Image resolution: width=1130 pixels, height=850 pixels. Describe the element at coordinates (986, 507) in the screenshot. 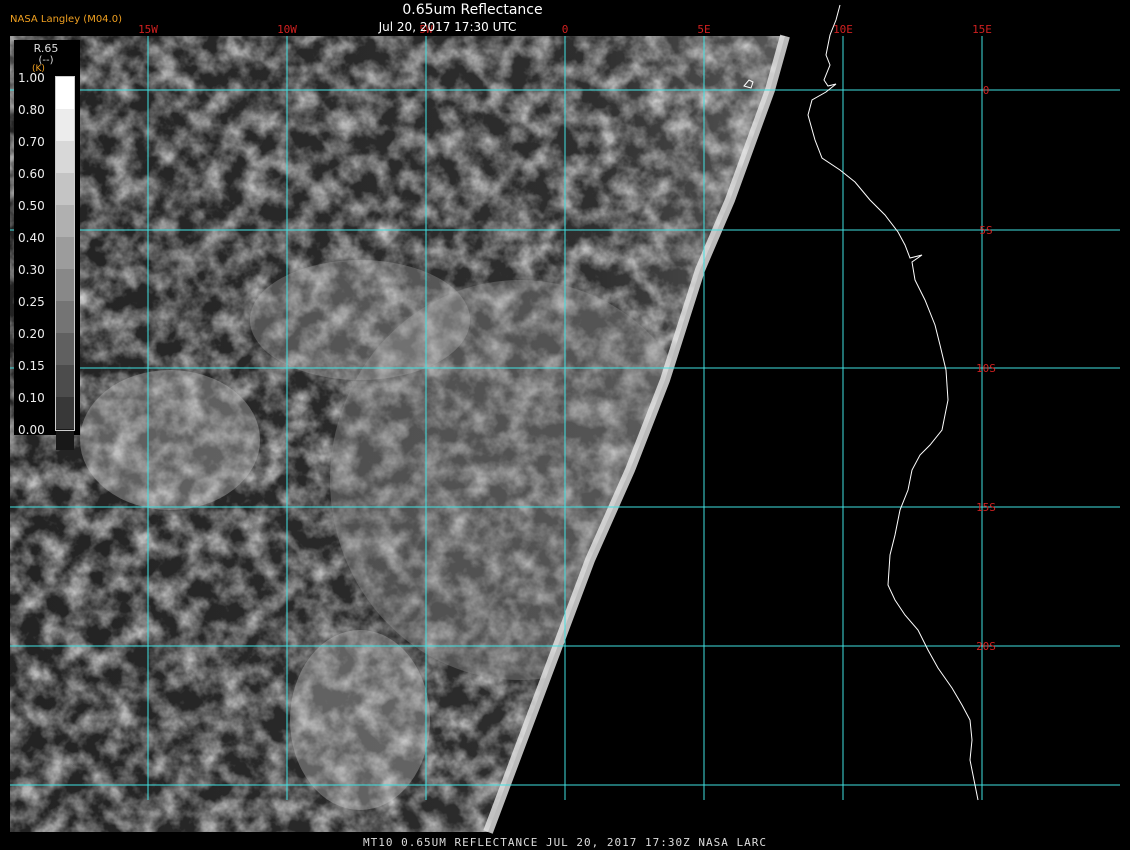

I see `lat-label: 15S` at that location.